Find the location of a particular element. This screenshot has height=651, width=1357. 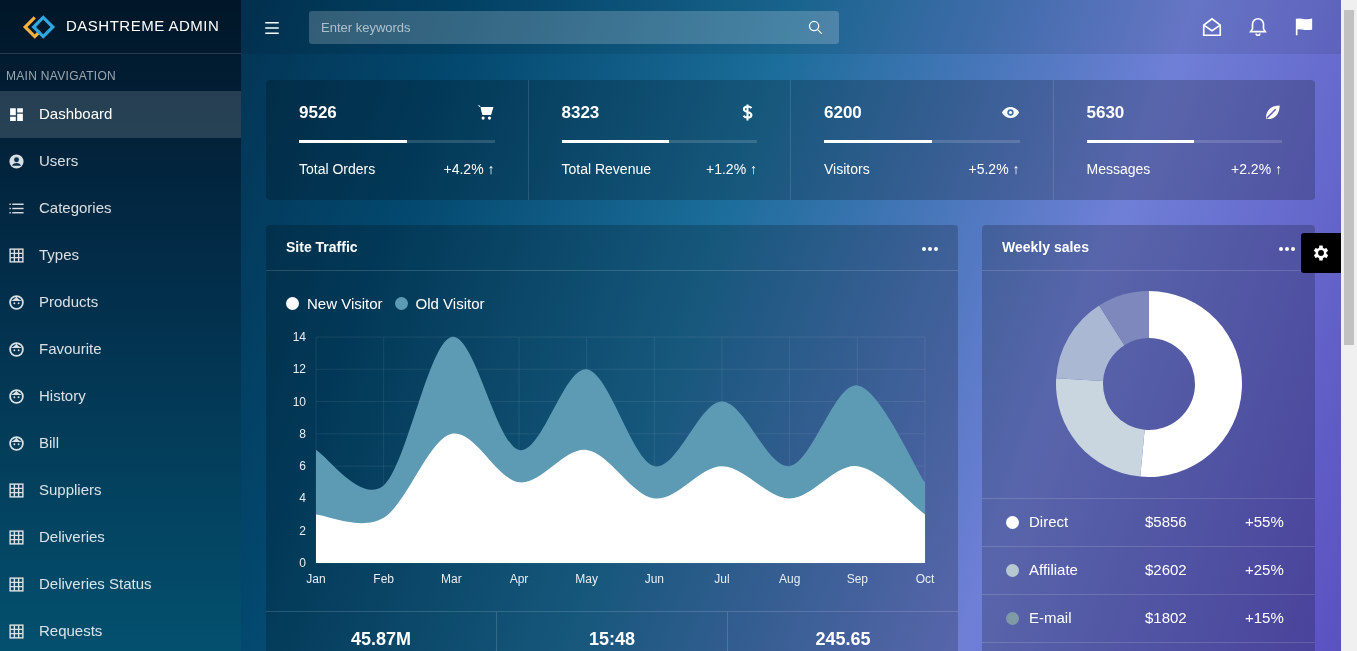

sales-amount: $5856 is located at coordinates (1166, 521).